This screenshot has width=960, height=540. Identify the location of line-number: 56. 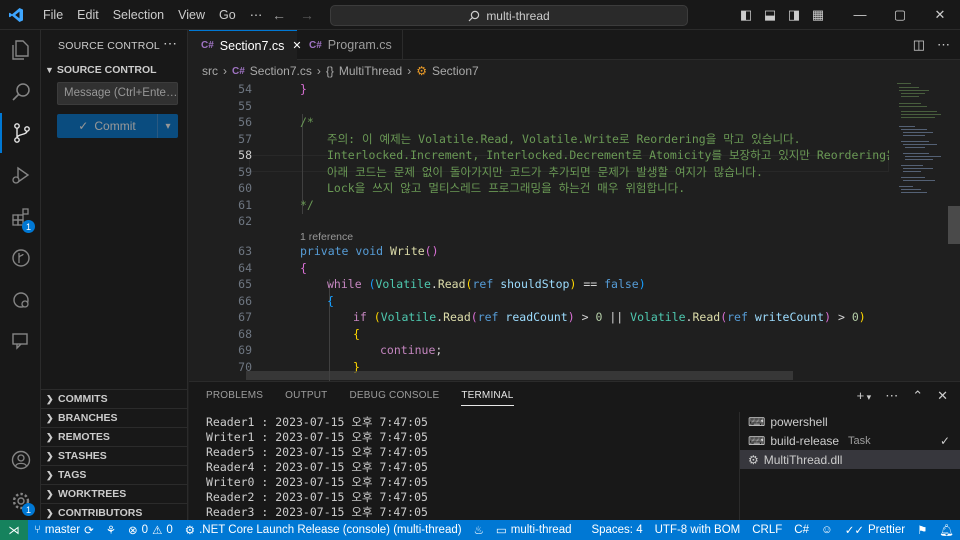
(245, 122).